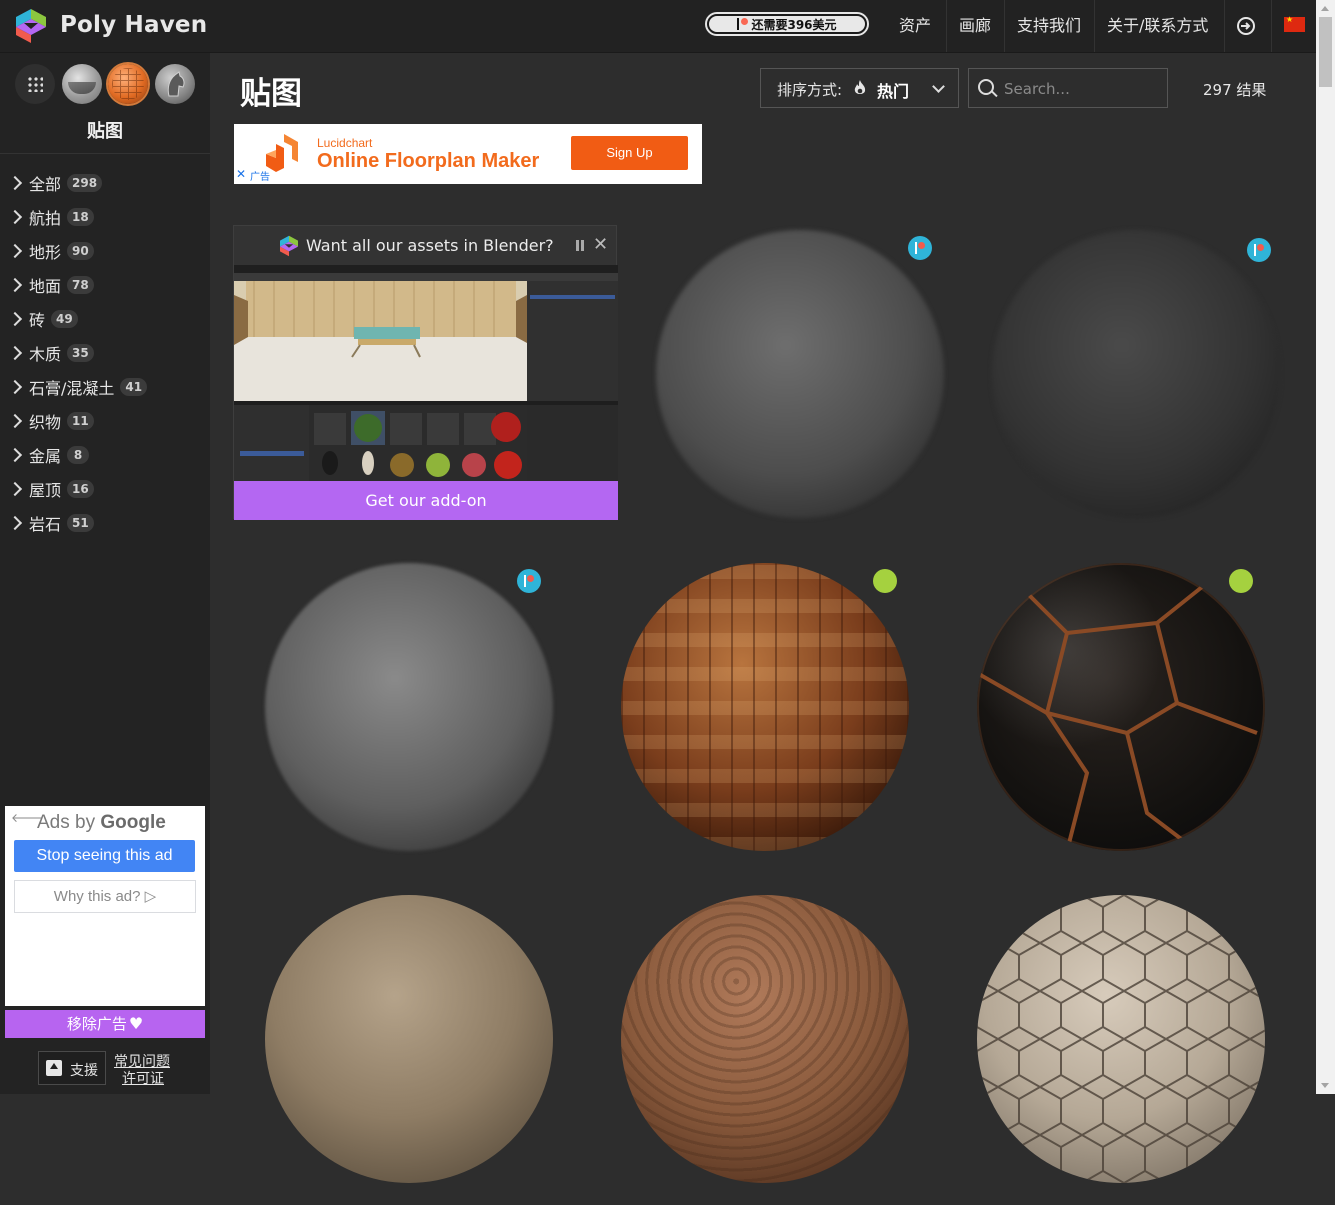  Describe the element at coordinates (794, 24) in the screenshot. I see `patreon-goal-text: 还需要396美元` at that location.